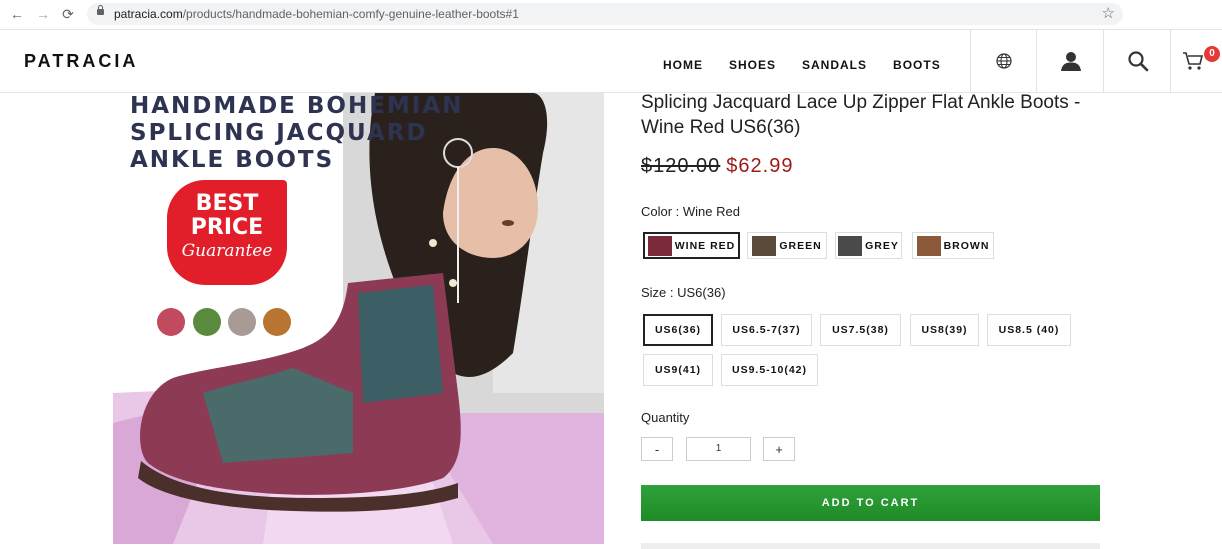 The width and height of the screenshot is (1222, 549). Describe the element at coordinates (68, 14) in the screenshot. I see `reload-icon: ⟳` at that location.